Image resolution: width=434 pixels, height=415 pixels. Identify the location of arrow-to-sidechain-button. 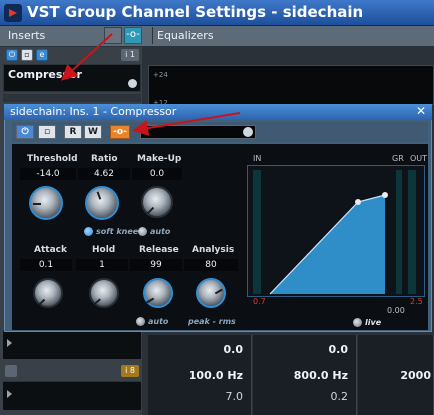
(186, 124).